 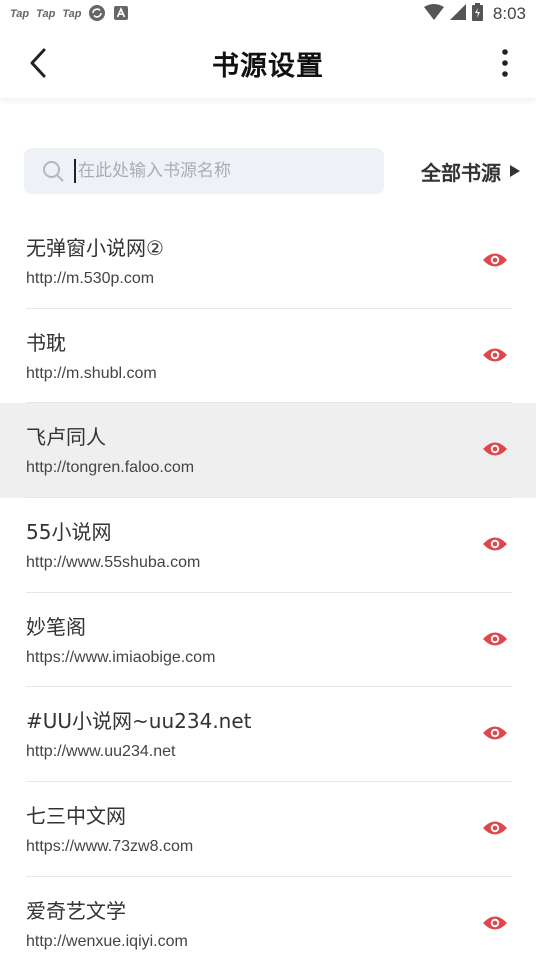 I want to click on source-url: https://www.imiaobige.com, so click(x=121, y=657).